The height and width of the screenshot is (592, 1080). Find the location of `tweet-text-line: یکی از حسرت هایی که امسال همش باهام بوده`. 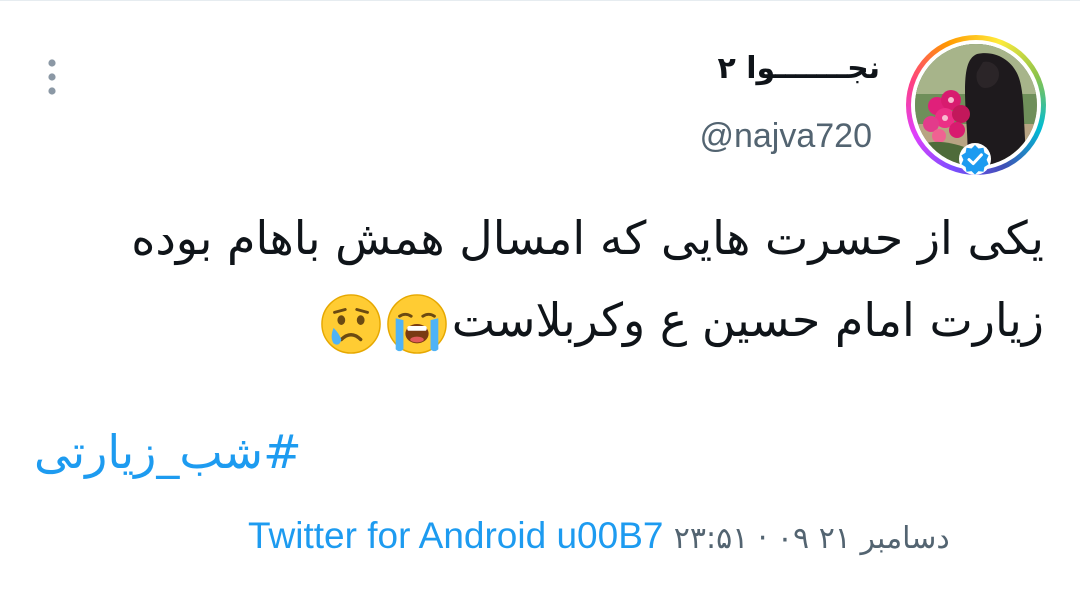

tweet-text-line: یکی از حسرت هایی که امسال همش باهام بوده is located at coordinates (587, 238).